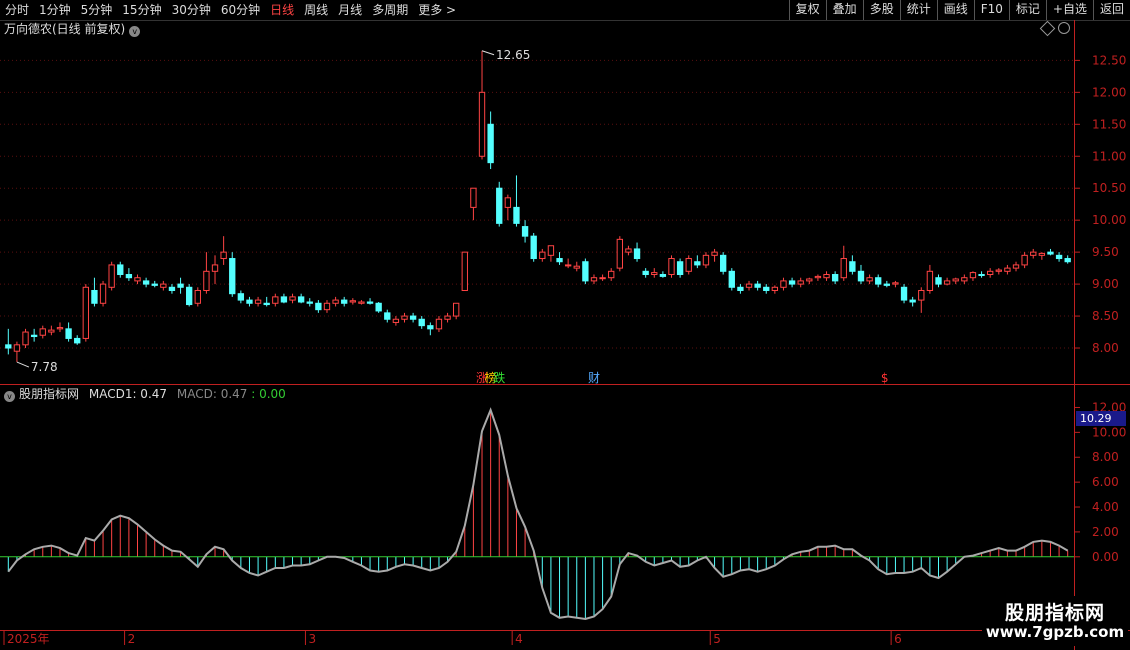 Image resolution: width=1130 pixels, height=650 pixels. What do you see at coordinates (1101, 418) in the screenshot?
I see `current-value-tag: 10.29` at bounding box center [1101, 418].